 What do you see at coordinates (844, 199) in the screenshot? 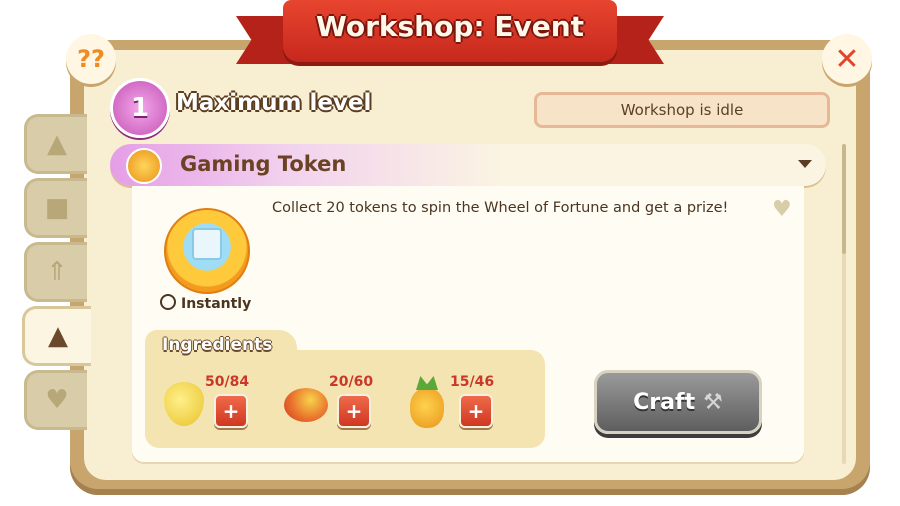
I see `scrollbar-thumb` at bounding box center [844, 199].